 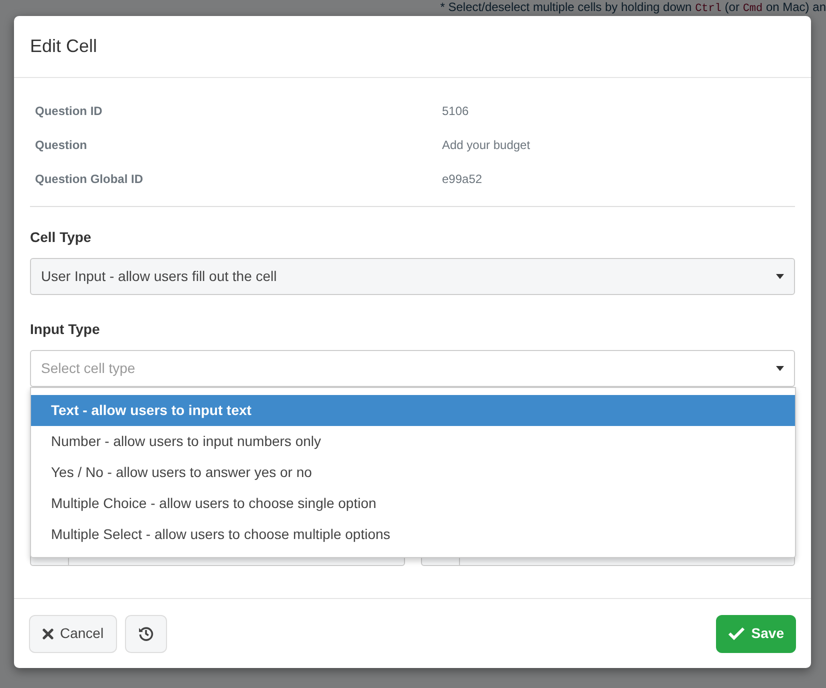 I want to click on history-button, so click(x=145, y=633).